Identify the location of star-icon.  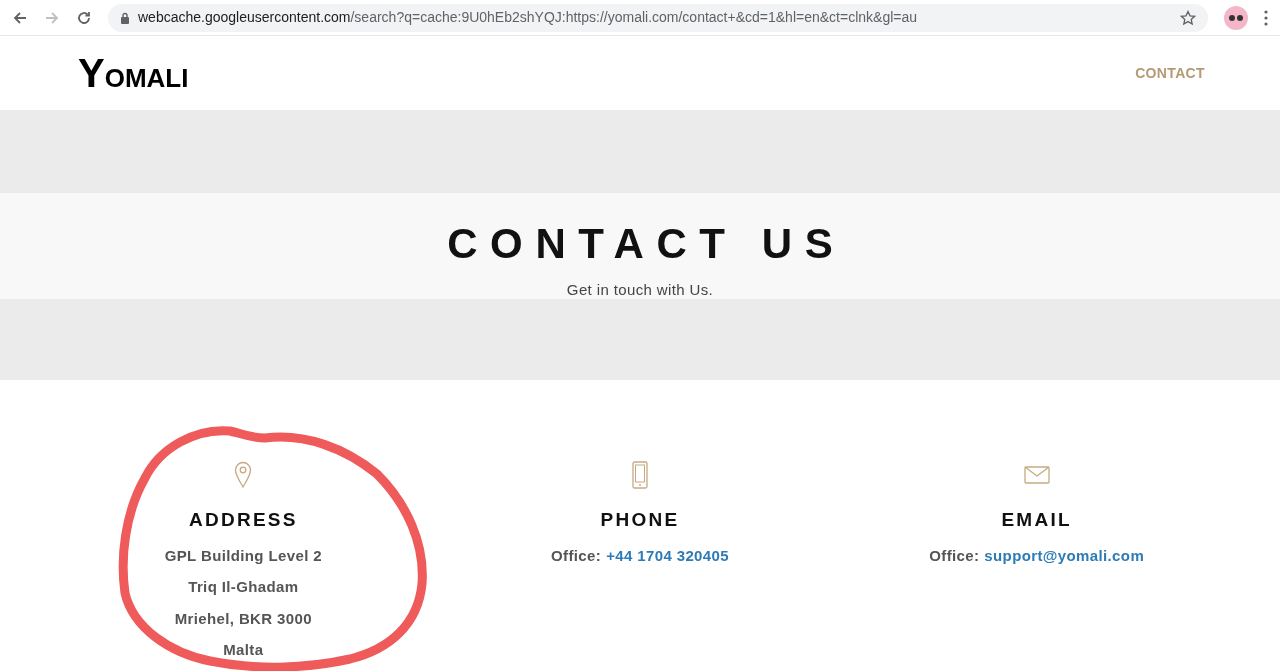
(1188, 17).